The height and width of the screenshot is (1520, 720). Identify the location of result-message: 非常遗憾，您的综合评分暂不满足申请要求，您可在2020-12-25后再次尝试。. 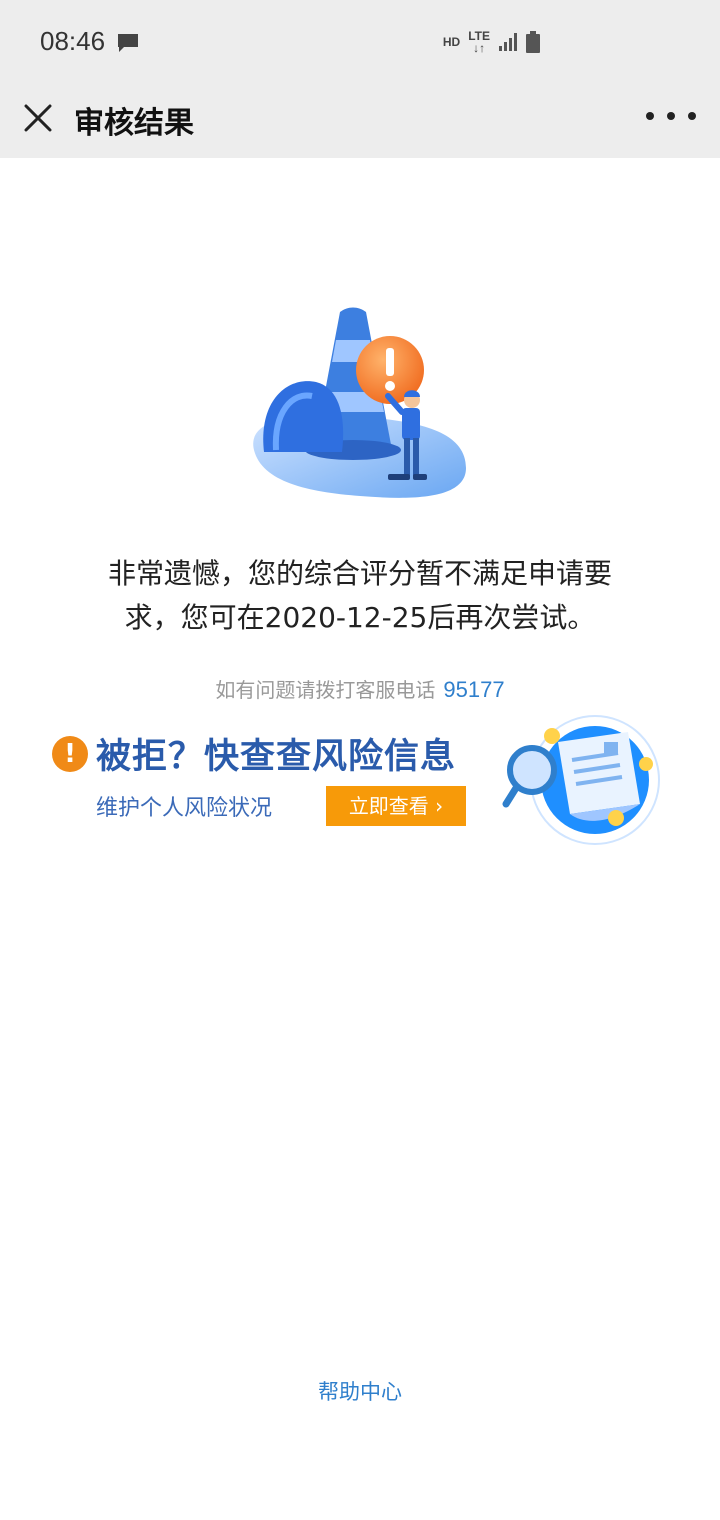
(359, 595).